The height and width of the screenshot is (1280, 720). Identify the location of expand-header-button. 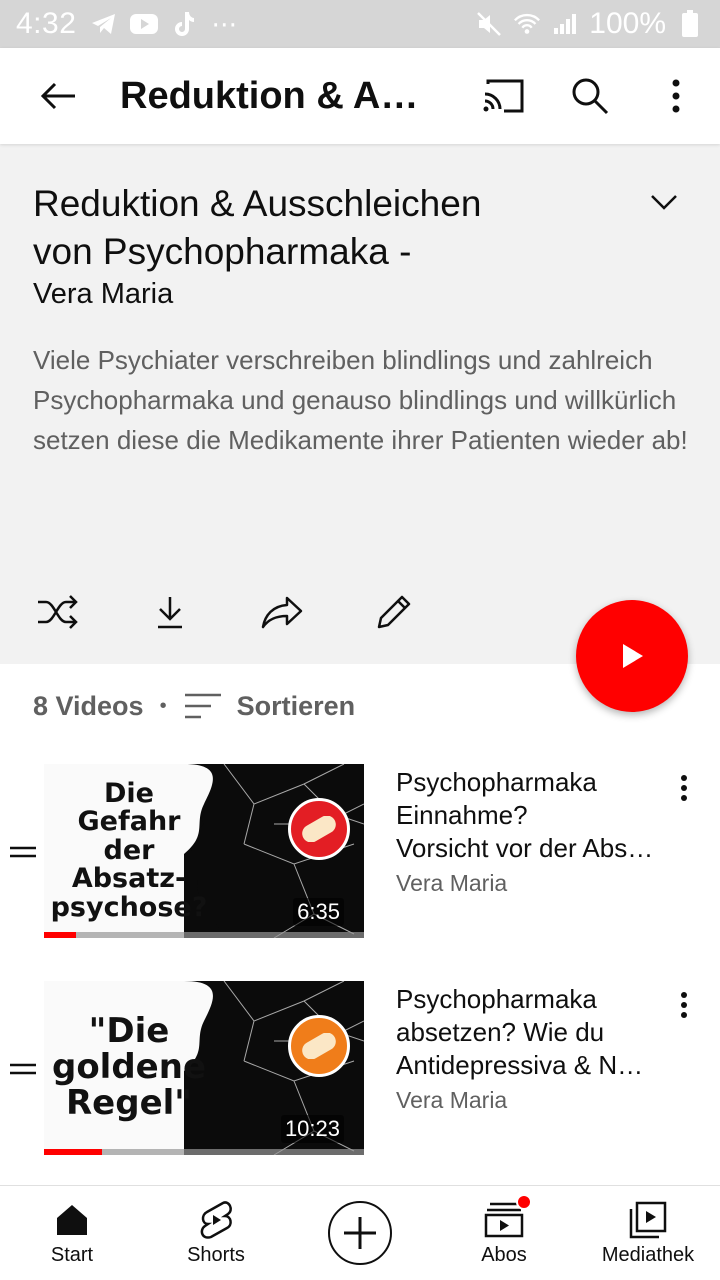
(664, 202).